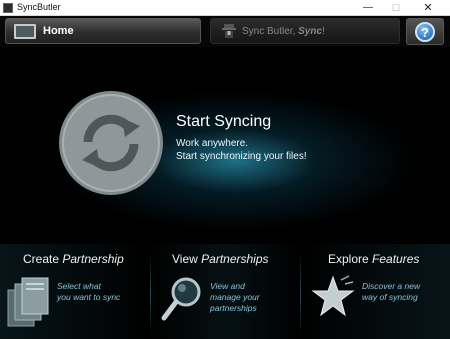 This screenshot has width=450, height=339. Describe the element at coordinates (181, 299) in the screenshot. I see `magnifier-icon` at that location.